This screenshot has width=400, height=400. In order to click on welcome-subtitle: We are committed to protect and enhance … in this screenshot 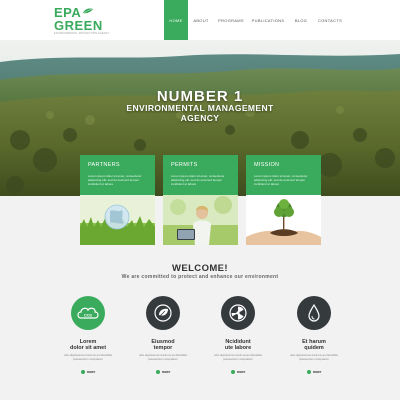, I will do `click(200, 277)`.